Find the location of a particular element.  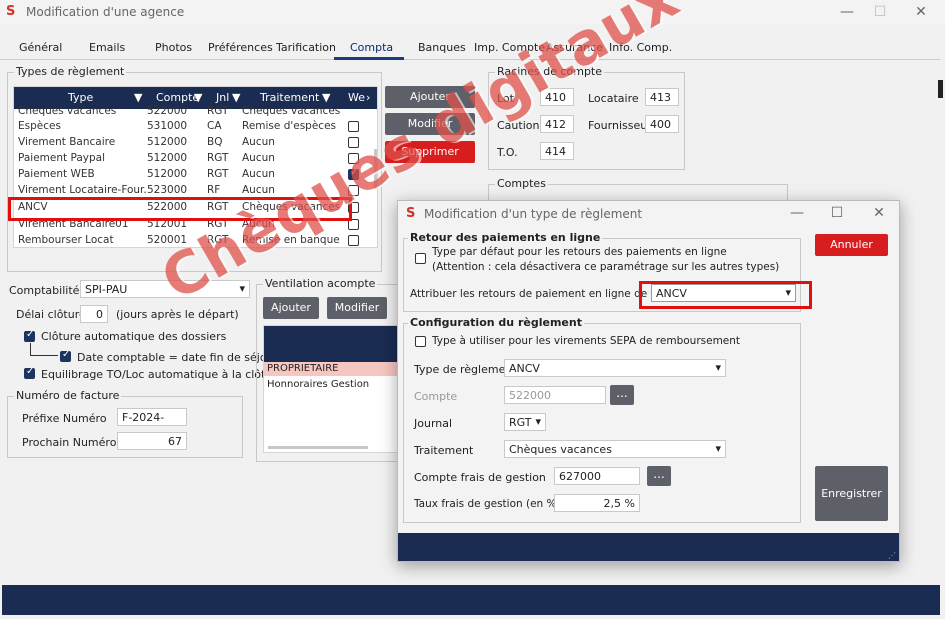

cell-compte: 522000 is located at coordinates (167, 111).